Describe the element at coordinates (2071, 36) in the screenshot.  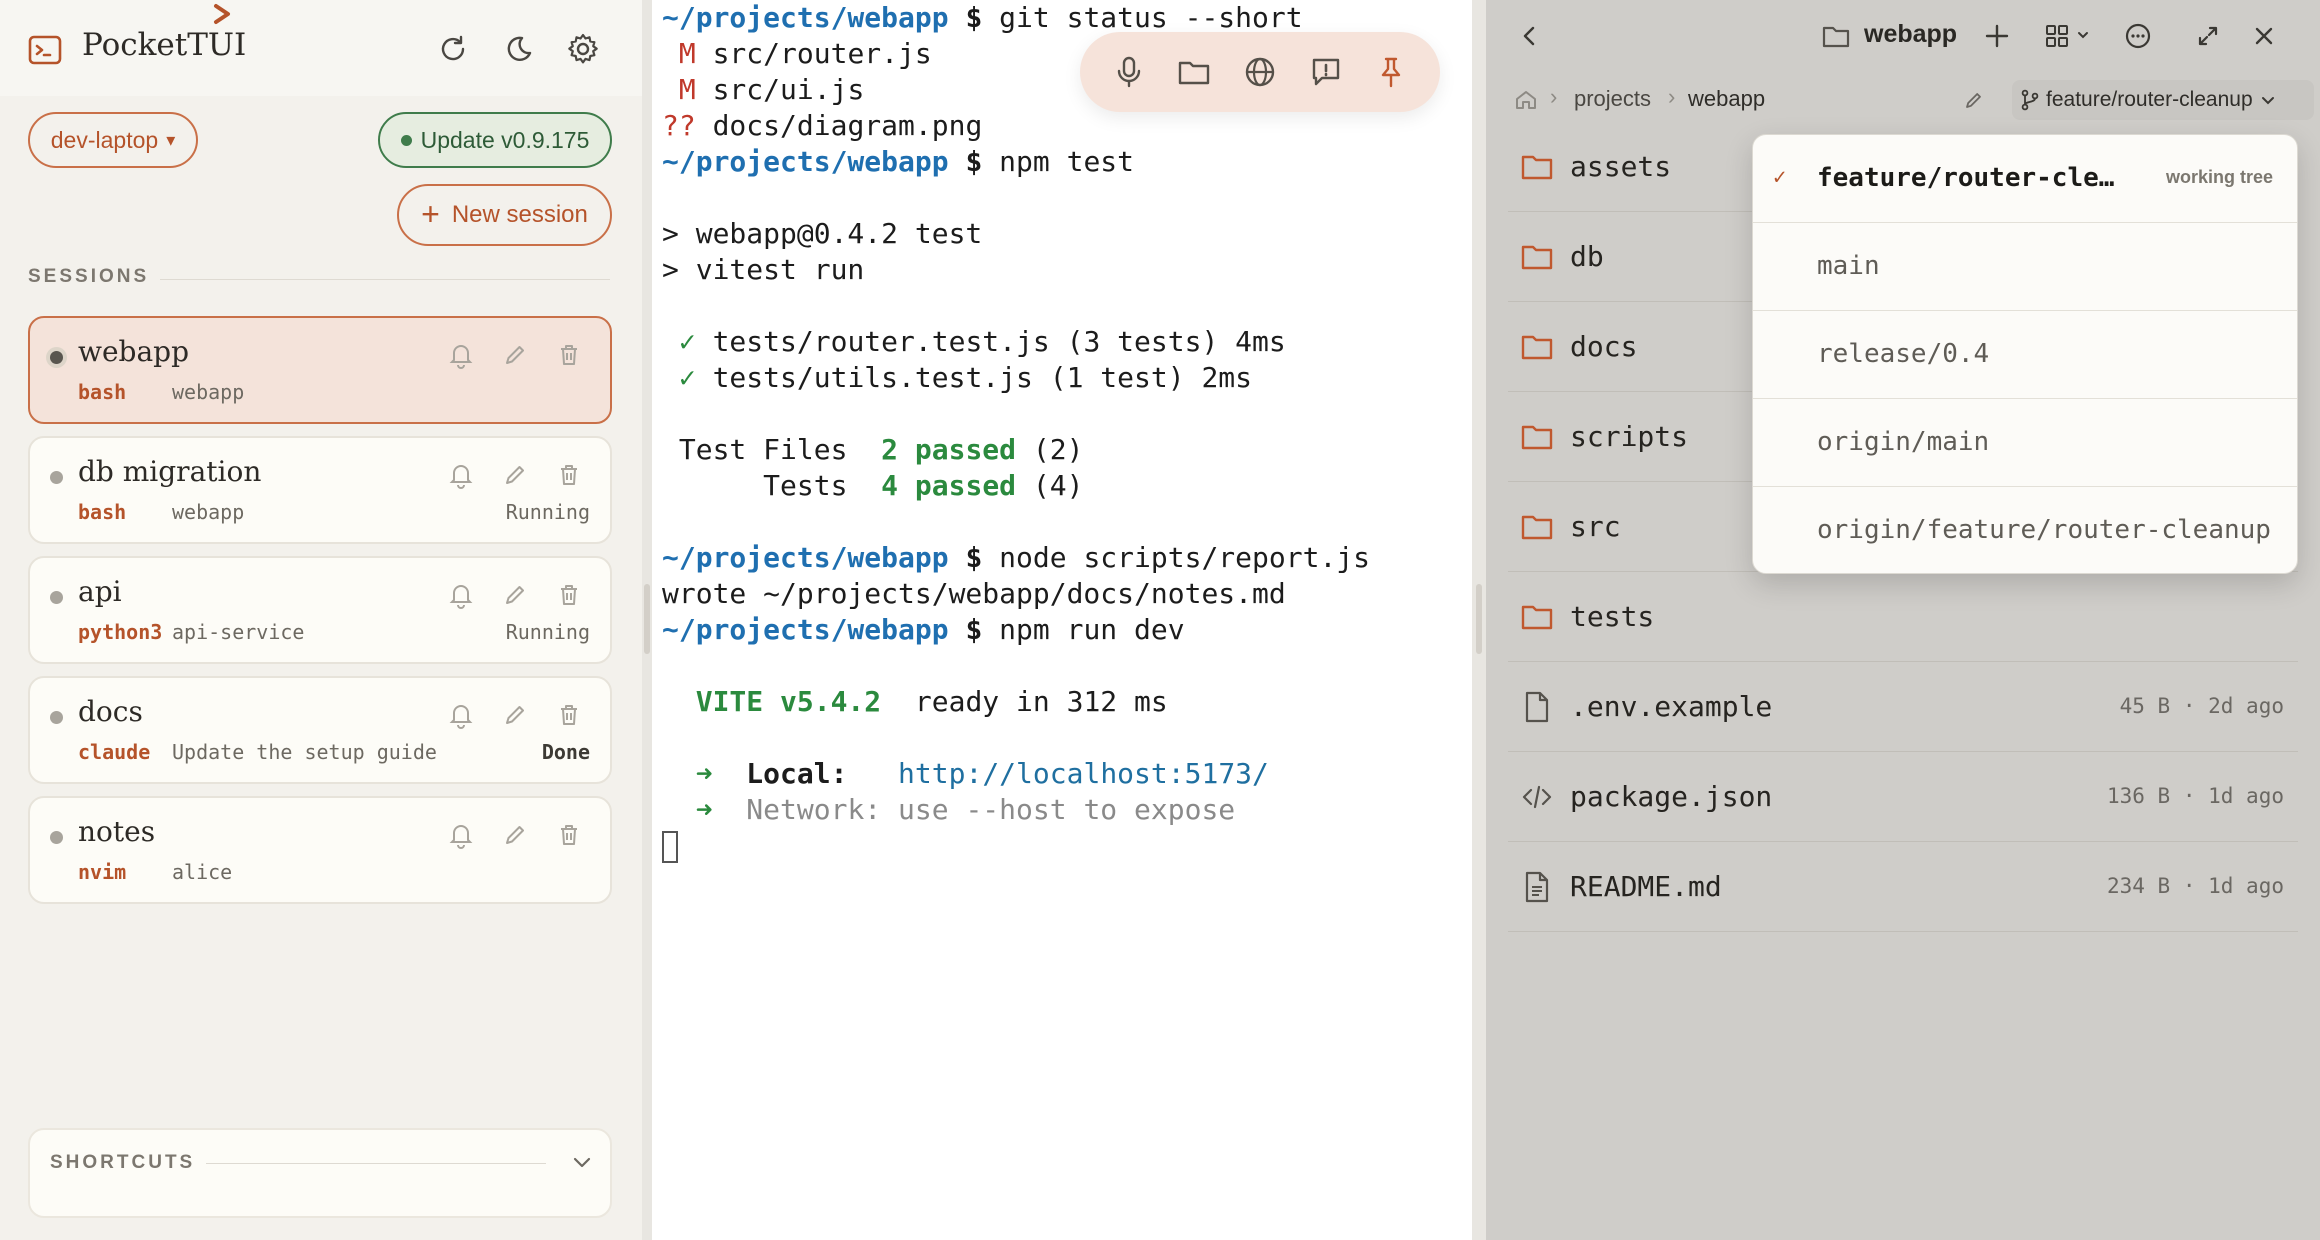
I see `view-mode-button` at that location.